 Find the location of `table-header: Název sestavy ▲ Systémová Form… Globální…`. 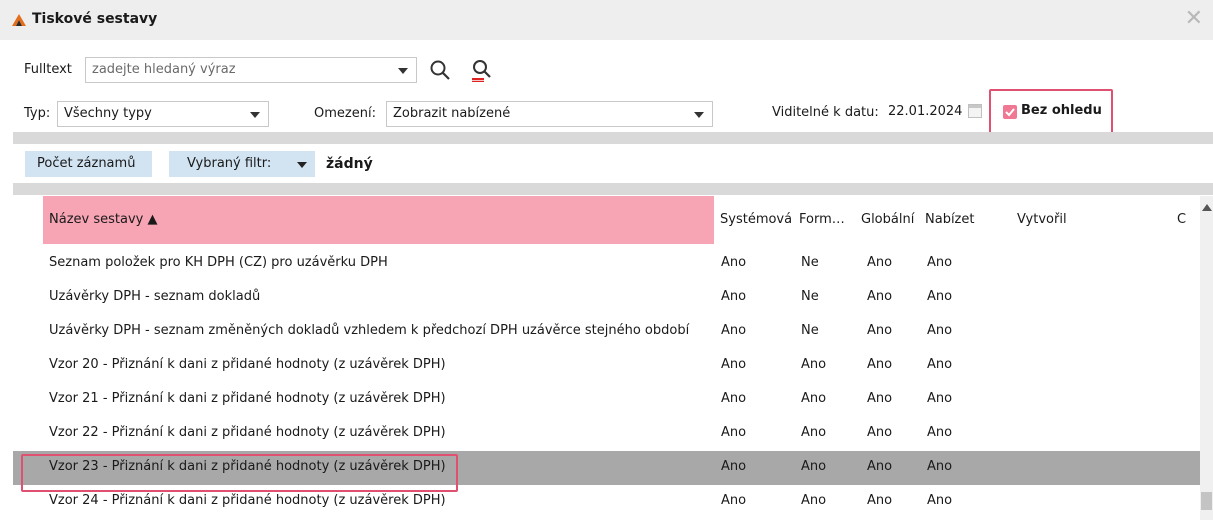

table-header: Název sestavy ▲ Systémová Form… Globální… is located at coordinates (606, 220).